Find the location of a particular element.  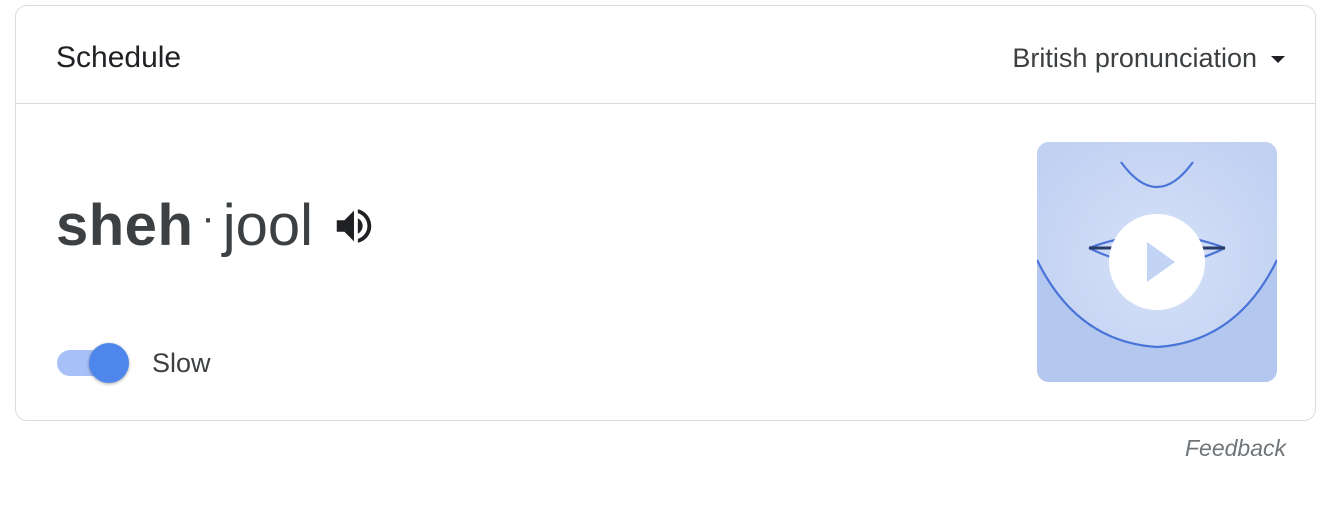

phonetic-spelling: sheh · jool is located at coordinates (217, 226).